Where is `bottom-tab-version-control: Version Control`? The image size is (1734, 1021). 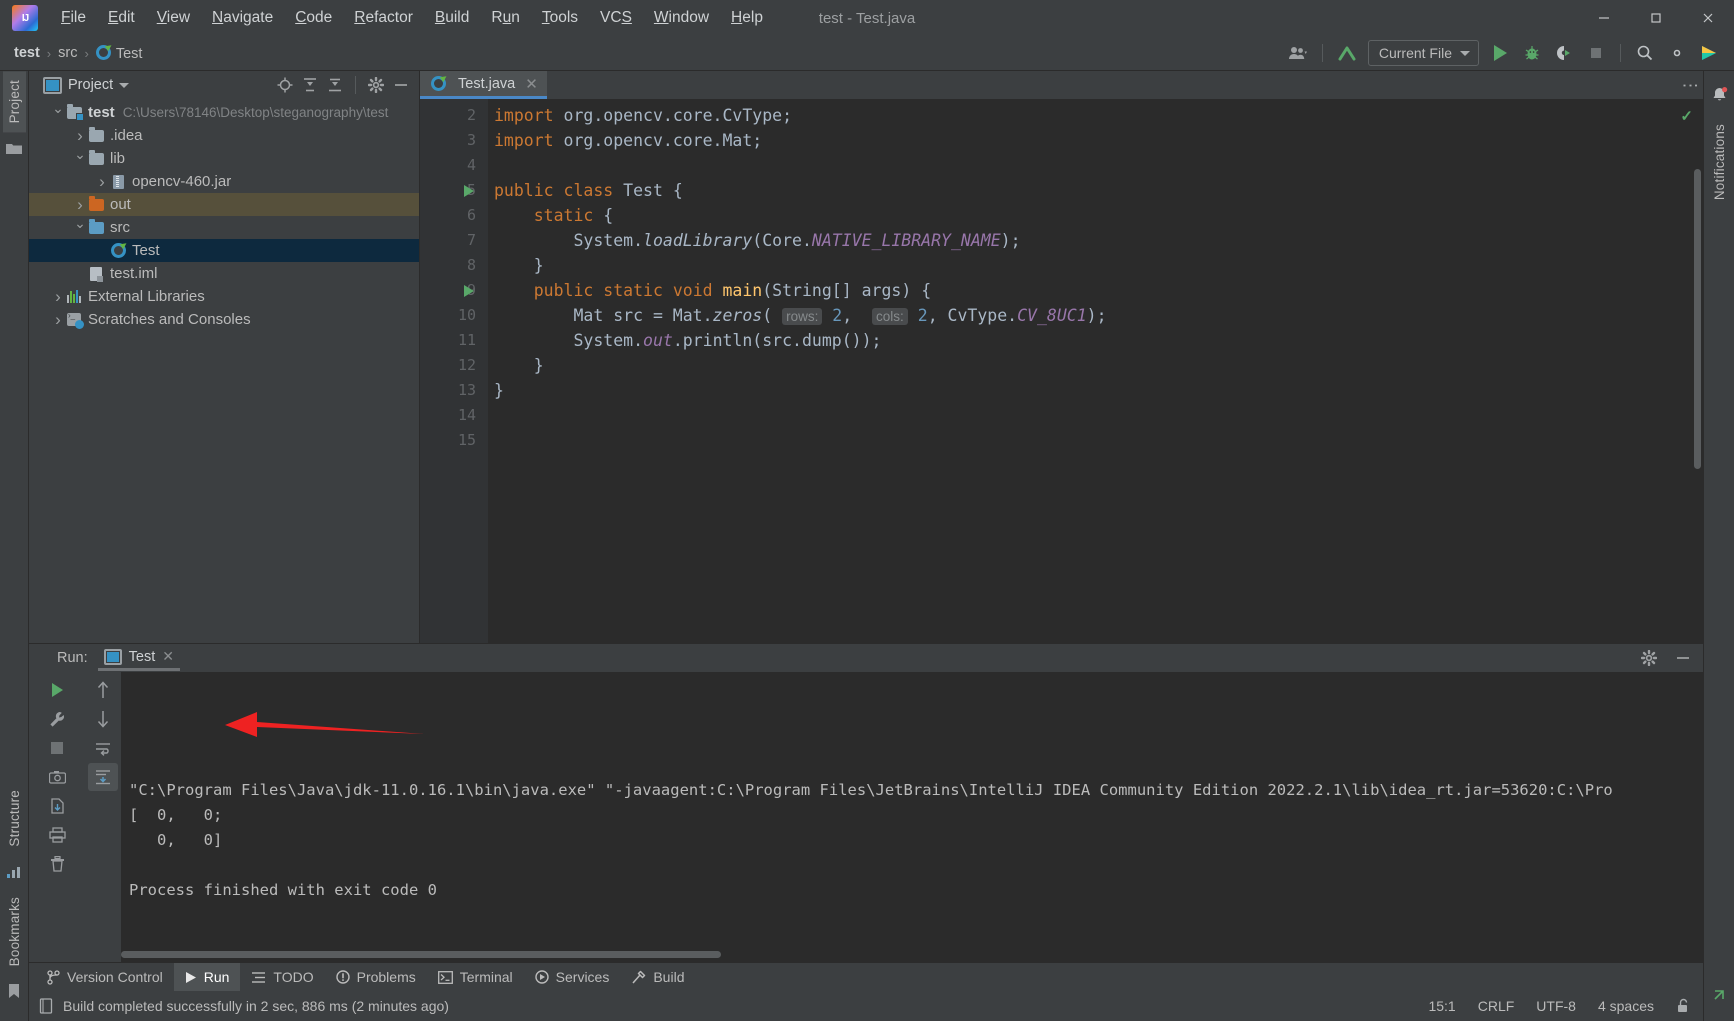
bottom-tab-version-control: Version Control is located at coordinates (104, 977).